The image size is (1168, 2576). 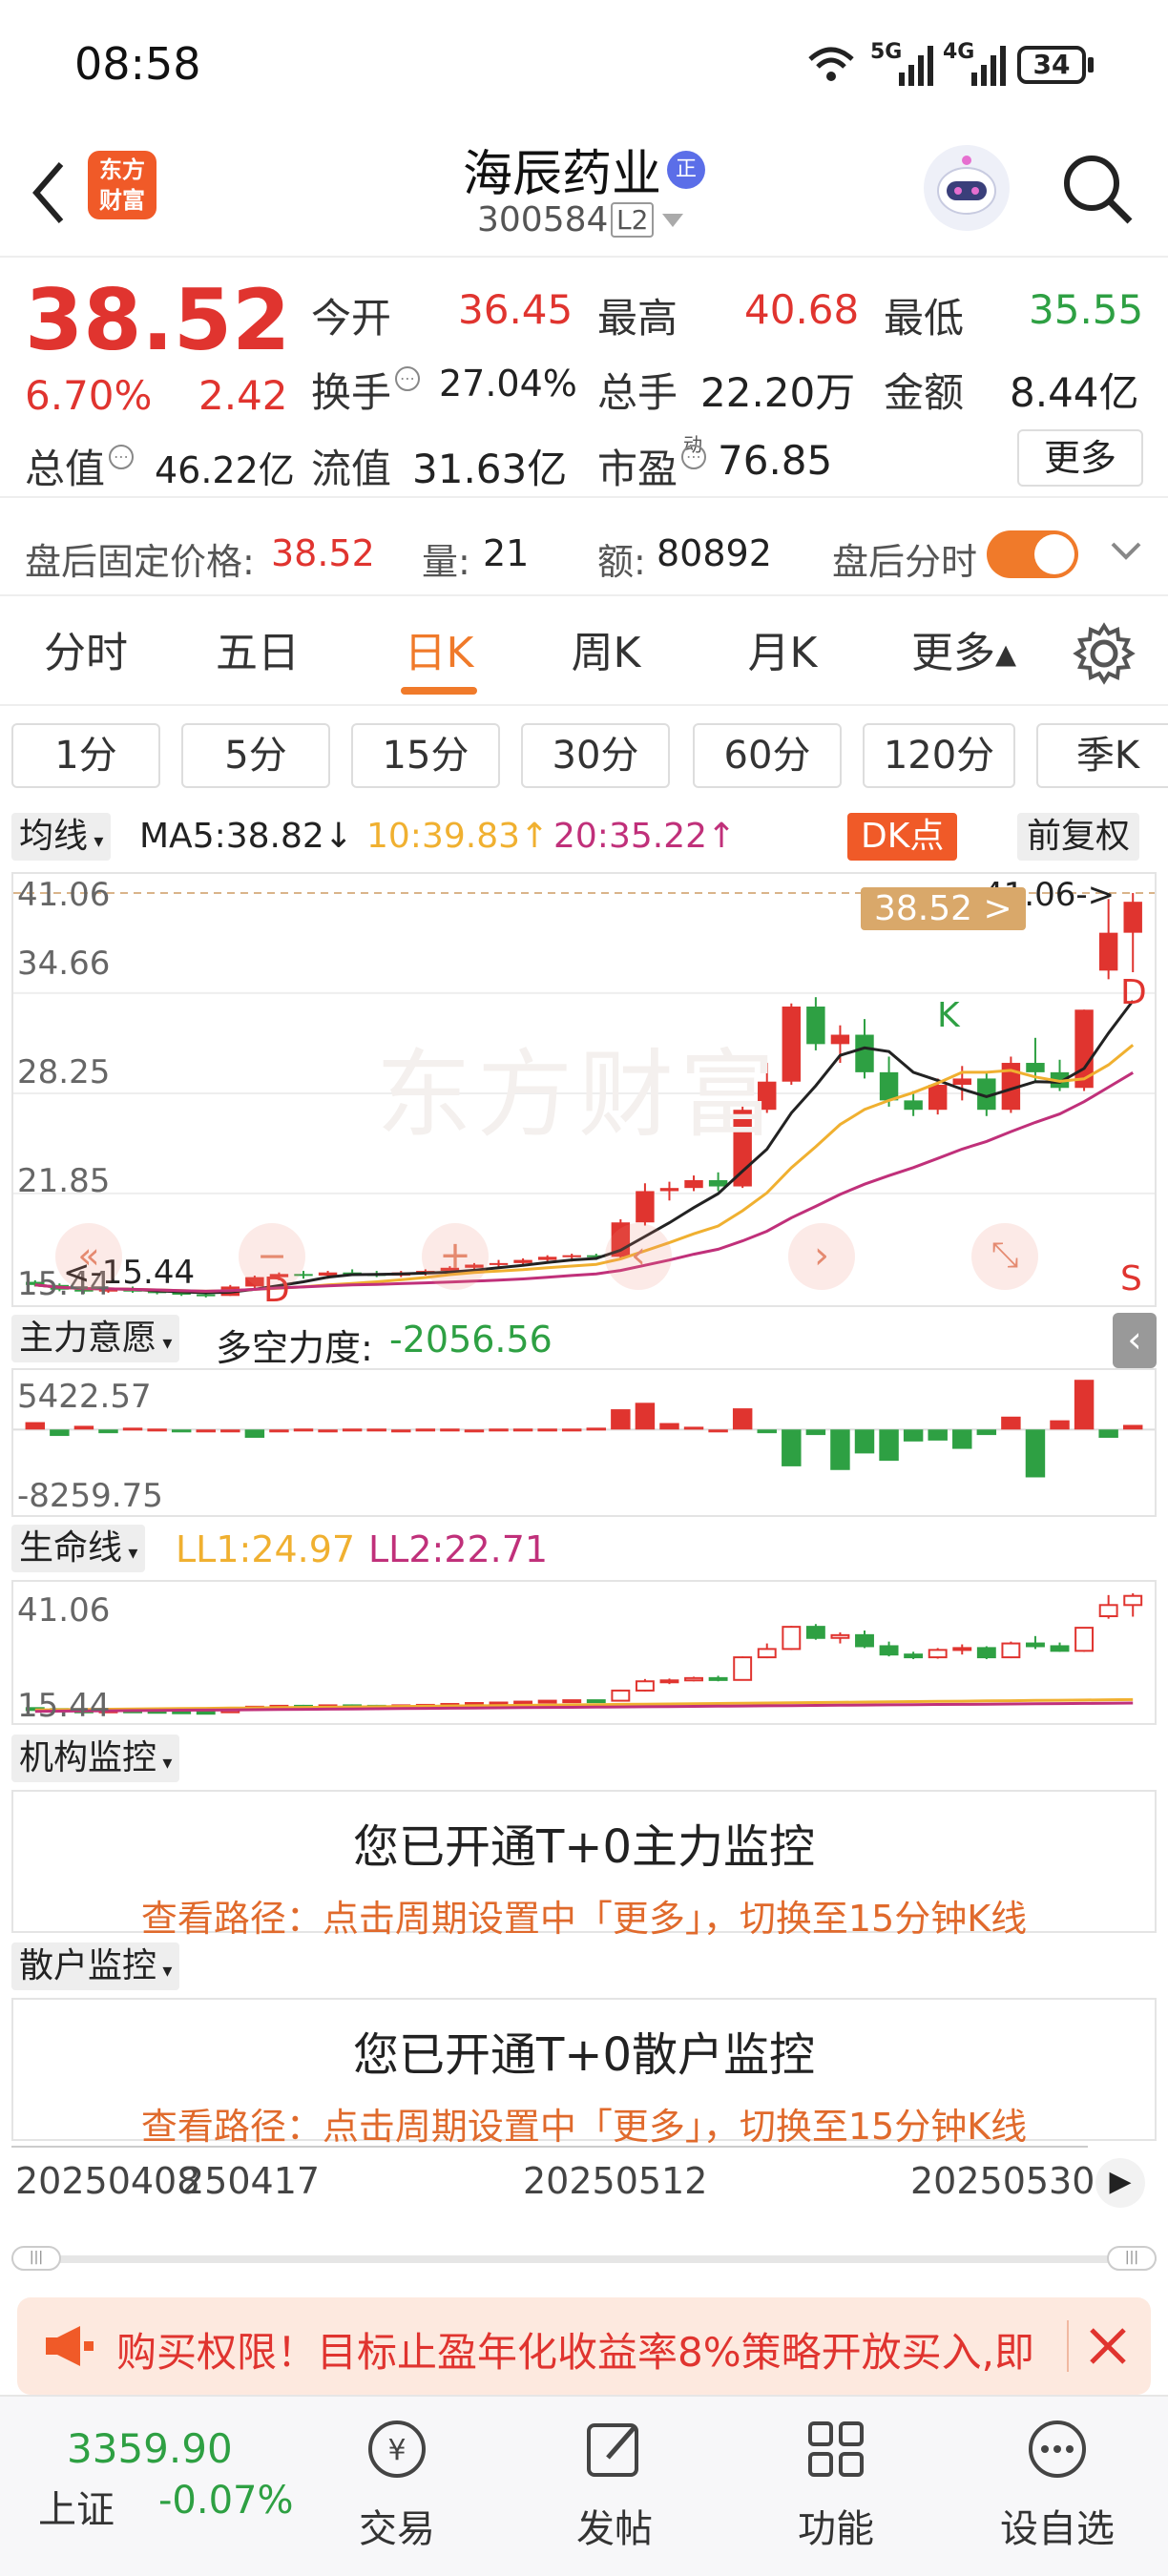 What do you see at coordinates (1032, 554) in the screenshot?
I see `after-hours-toggle` at bounding box center [1032, 554].